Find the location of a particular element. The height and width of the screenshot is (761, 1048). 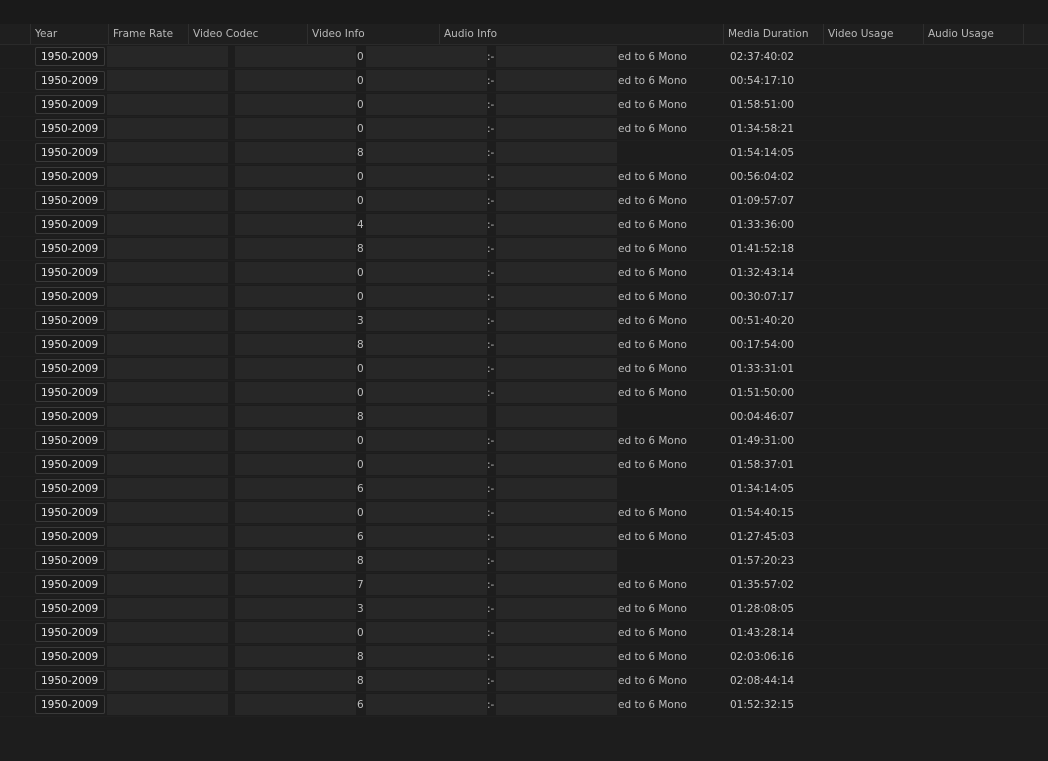

table-row: 1950-2009 0:- ed to 6 Mono 01:58:51:00 is located at coordinates (524, 105).